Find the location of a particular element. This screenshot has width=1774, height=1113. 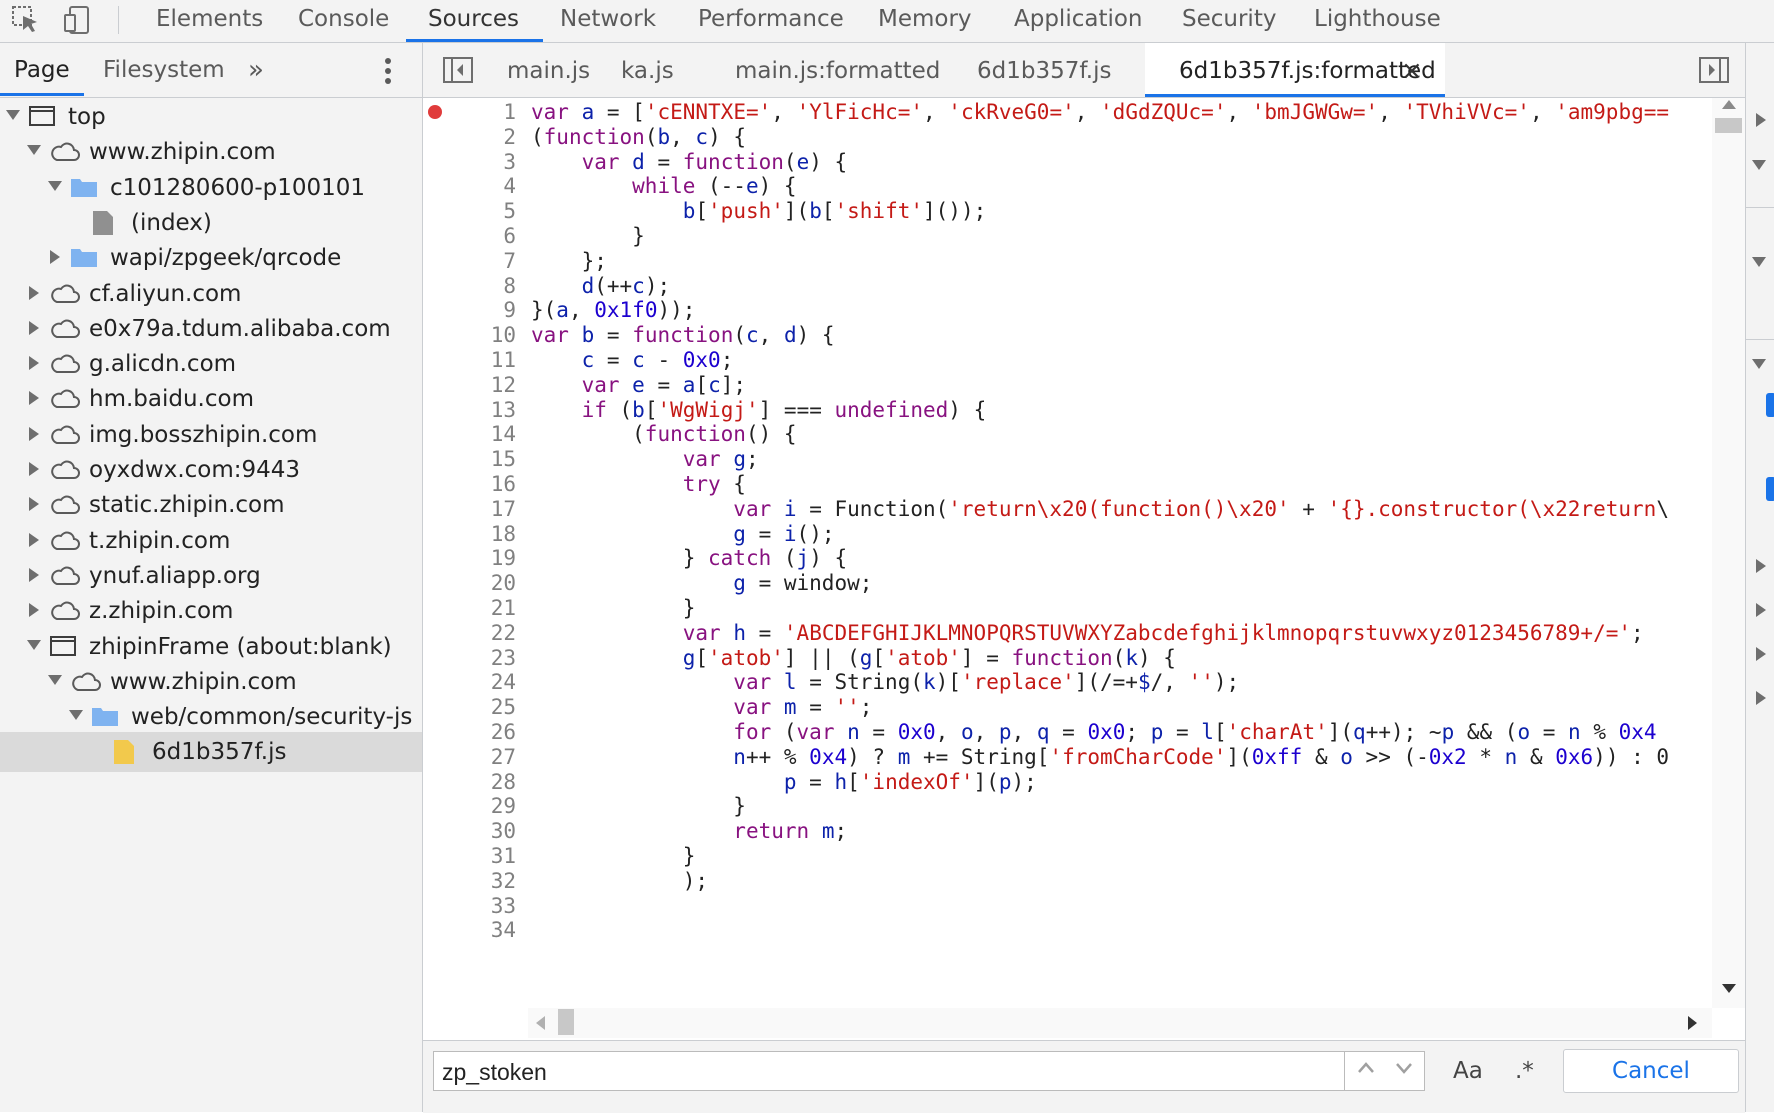

tree-item: img.bosszhipin.com is located at coordinates (211, 435).